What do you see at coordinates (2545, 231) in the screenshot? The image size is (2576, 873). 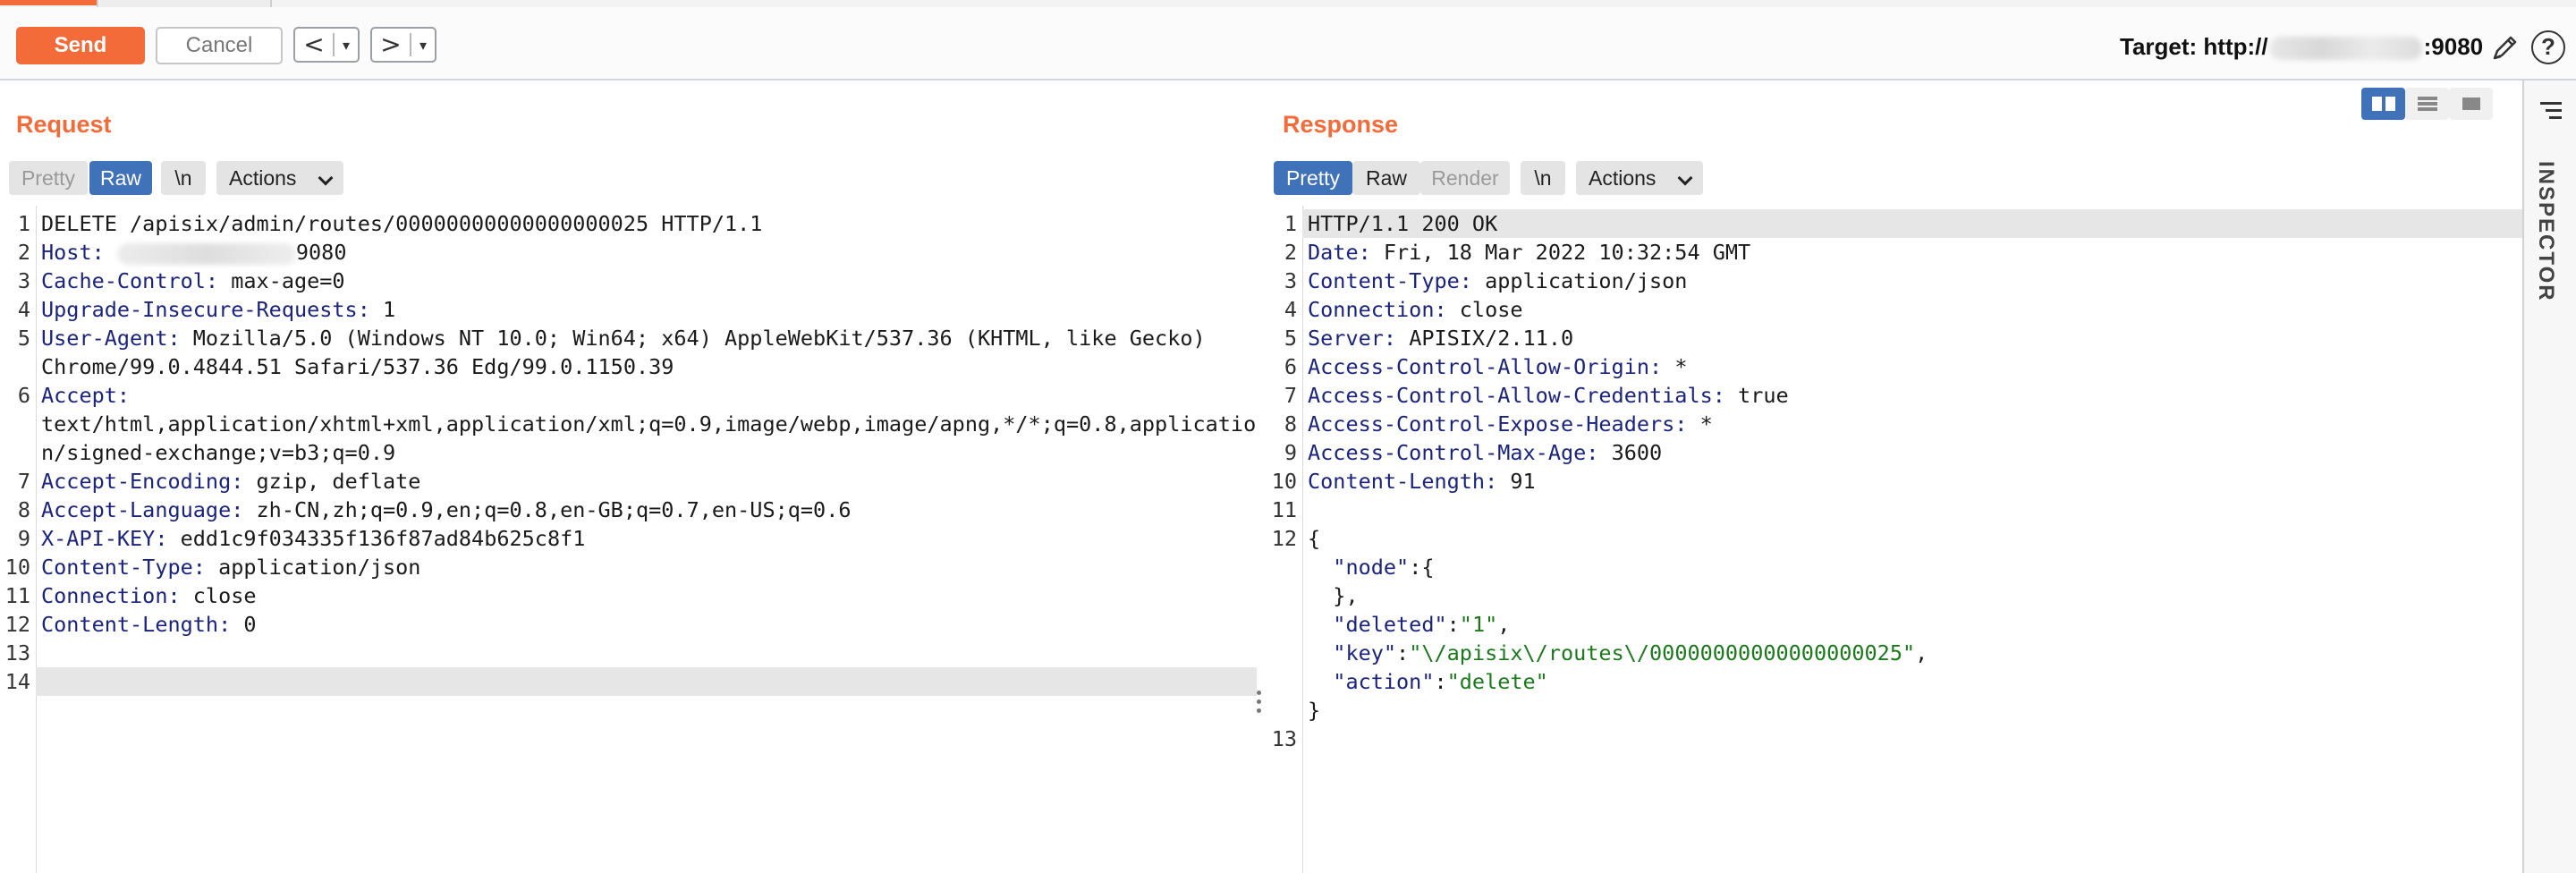 I see `inspector-label: INSPECTOR` at bounding box center [2545, 231].